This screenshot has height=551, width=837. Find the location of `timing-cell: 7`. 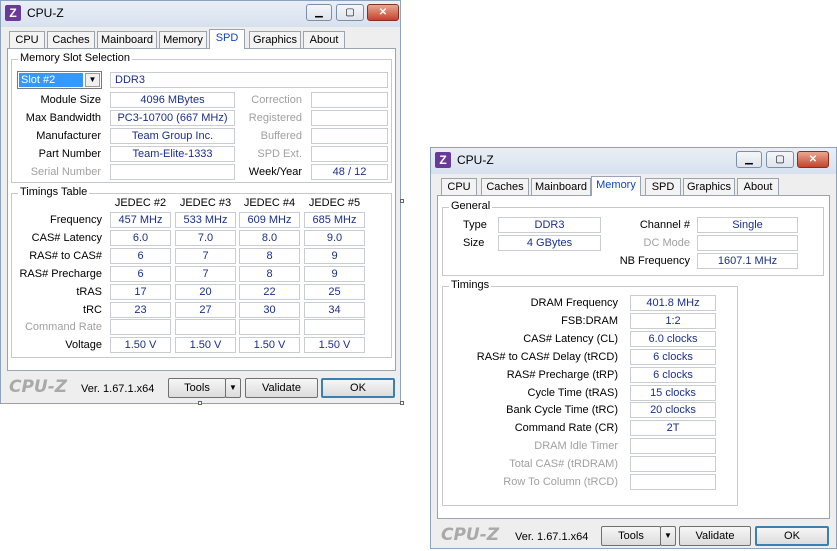

timing-cell: 7 is located at coordinates (205, 273).